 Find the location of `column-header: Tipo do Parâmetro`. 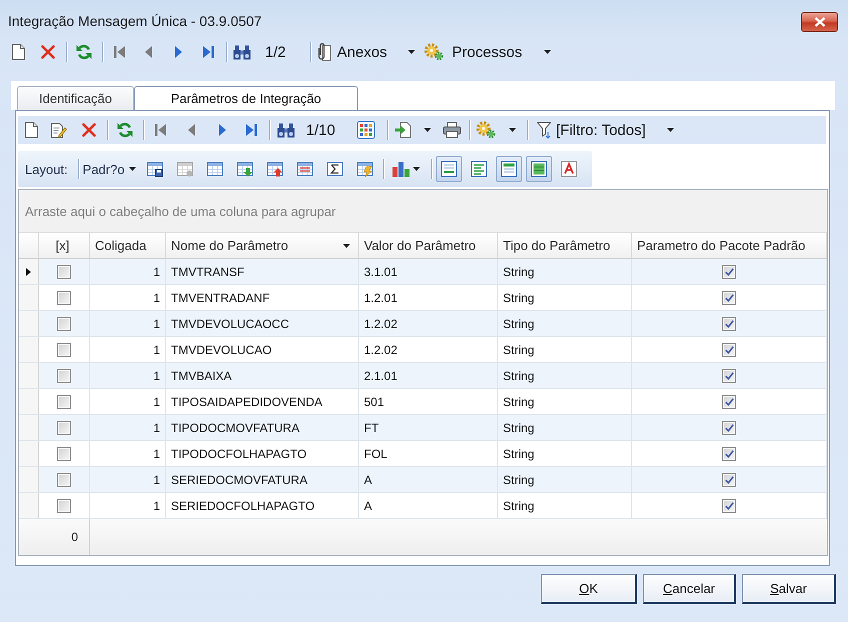

column-header: Tipo do Parâmetro is located at coordinates (565, 245).